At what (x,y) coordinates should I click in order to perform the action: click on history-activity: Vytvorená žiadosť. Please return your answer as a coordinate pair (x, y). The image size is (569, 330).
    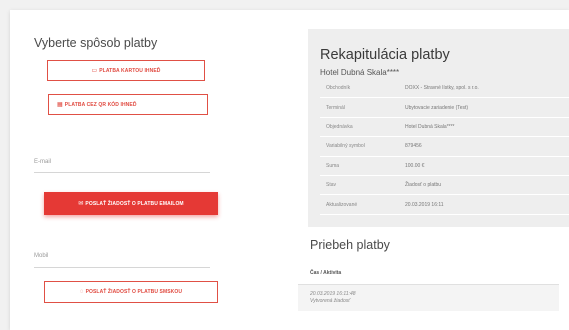
    Looking at the image, I should click on (330, 301).